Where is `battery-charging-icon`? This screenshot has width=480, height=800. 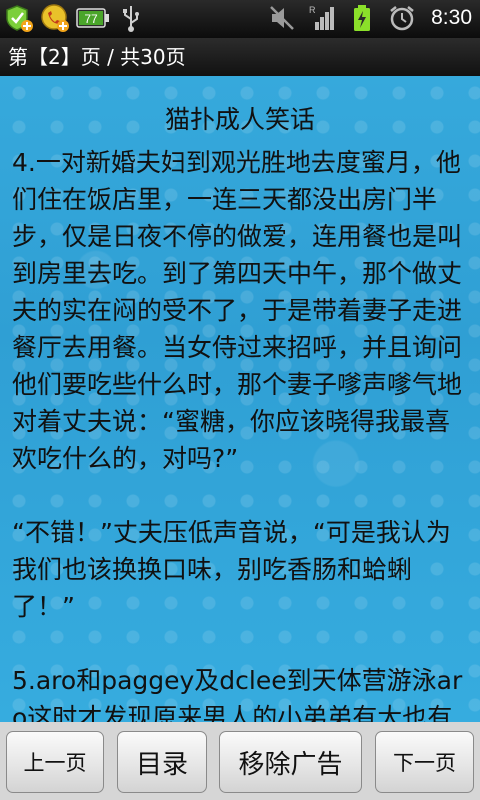 battery-charging-icon is located at coordinates (362, 18).